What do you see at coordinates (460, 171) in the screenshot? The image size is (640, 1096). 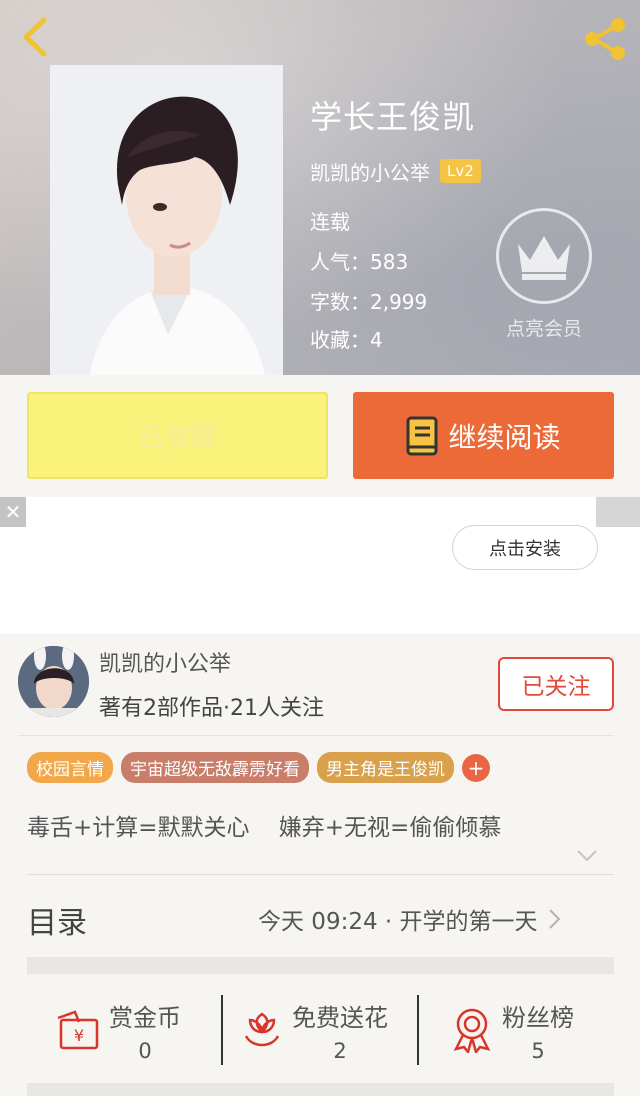 I see `level-badge: Lv2` at bounding box center [460, 171].